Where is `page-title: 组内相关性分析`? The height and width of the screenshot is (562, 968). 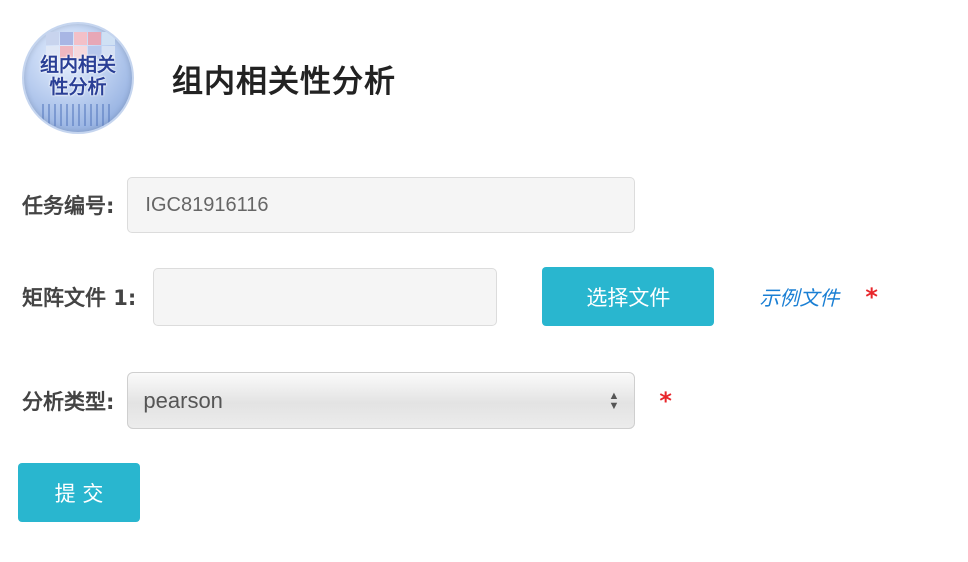
page-title: 组内相关性分析 is located at coordinates (284, 81).